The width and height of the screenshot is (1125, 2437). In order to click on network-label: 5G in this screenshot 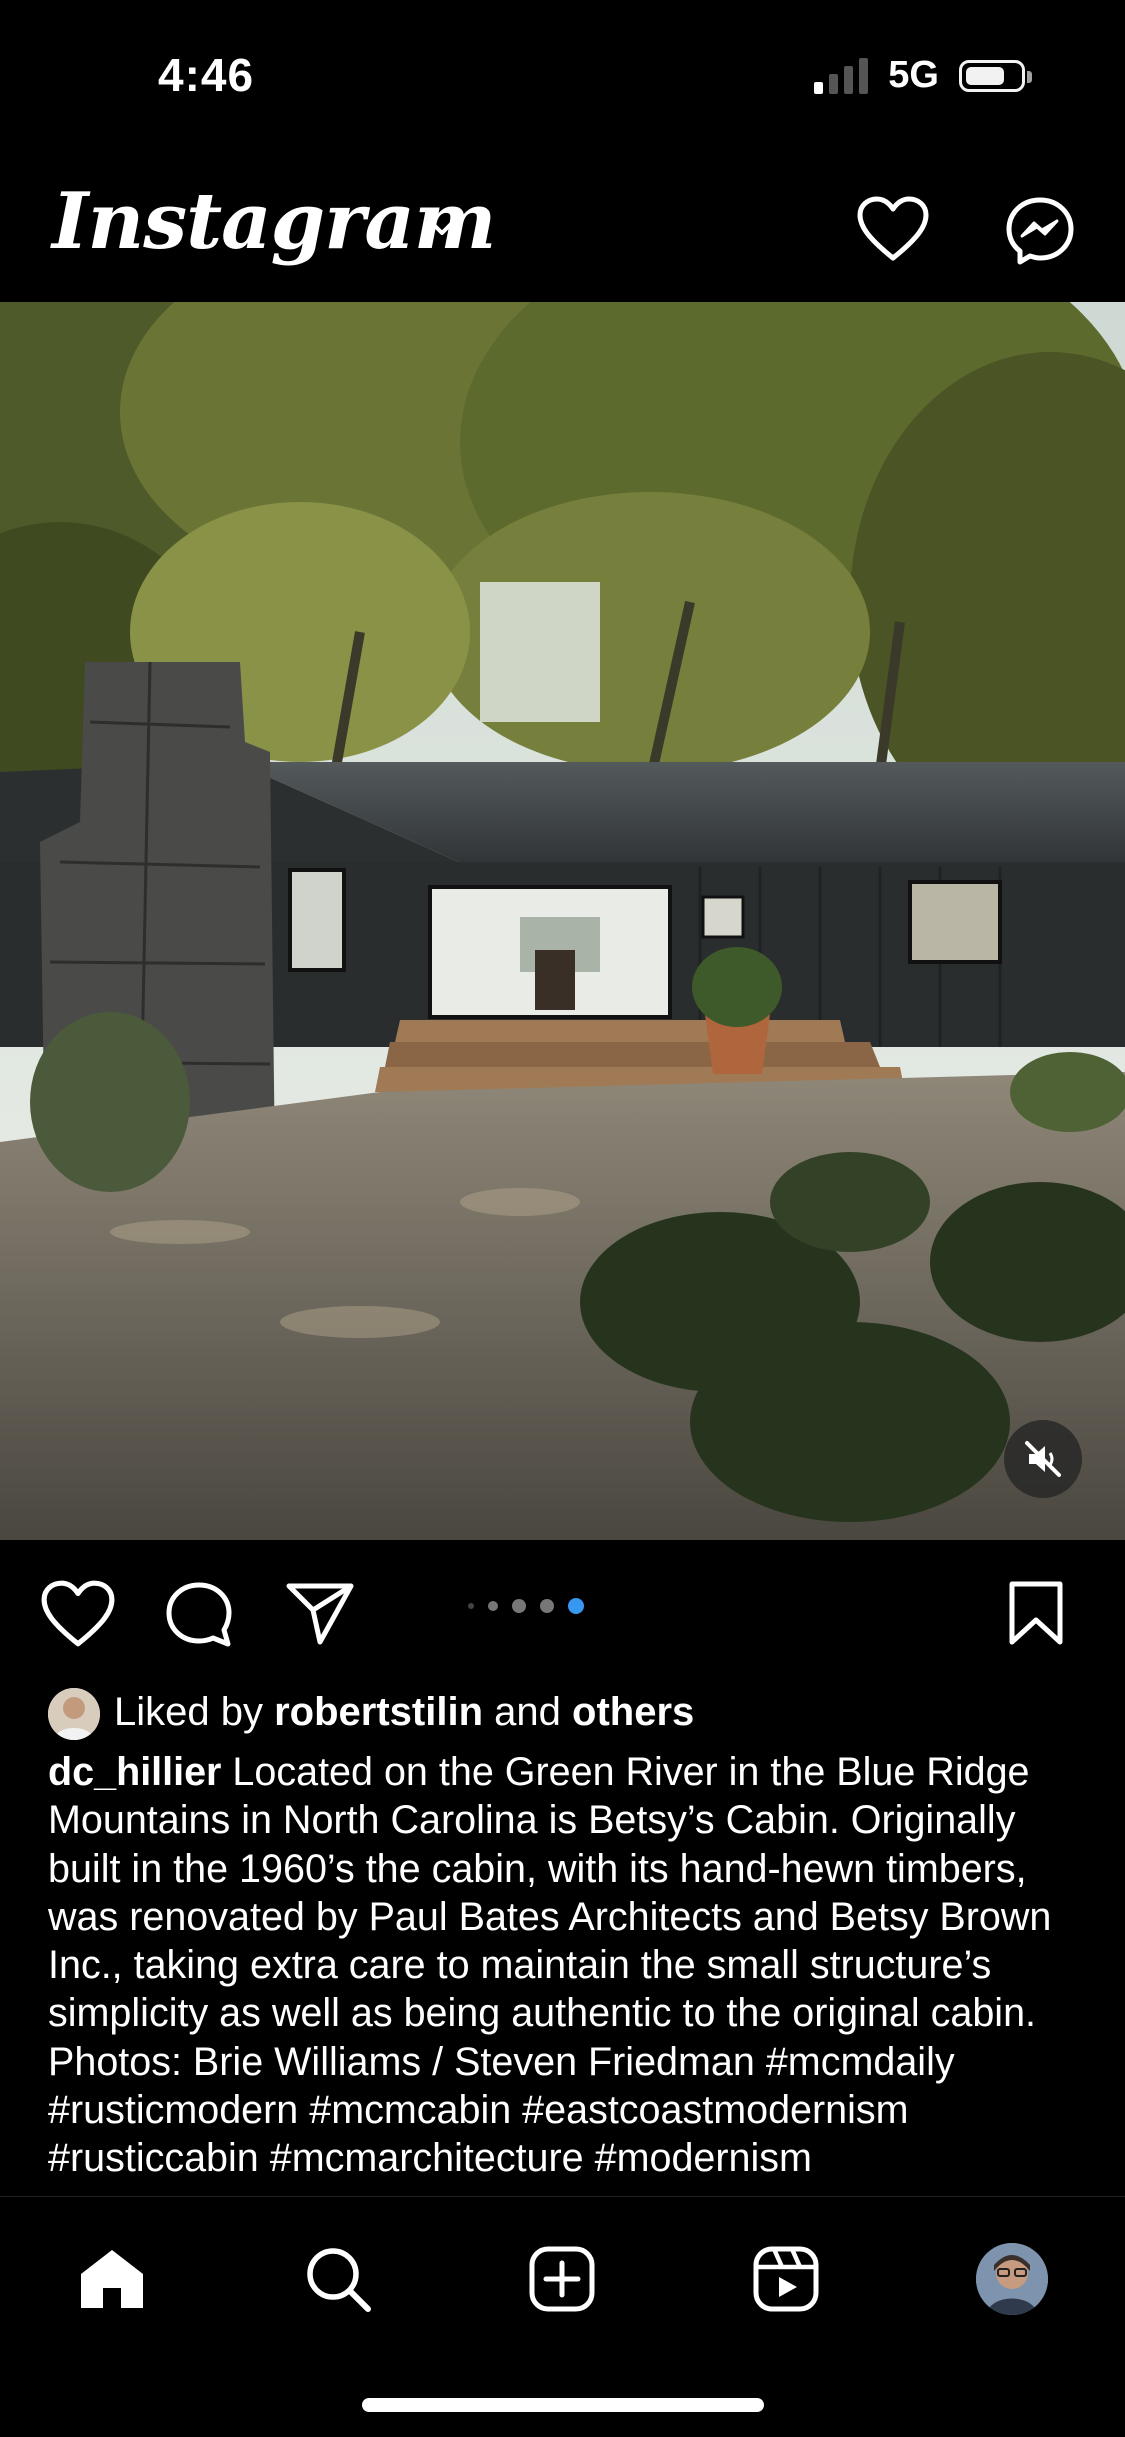, I will do `click(913, 75)`.